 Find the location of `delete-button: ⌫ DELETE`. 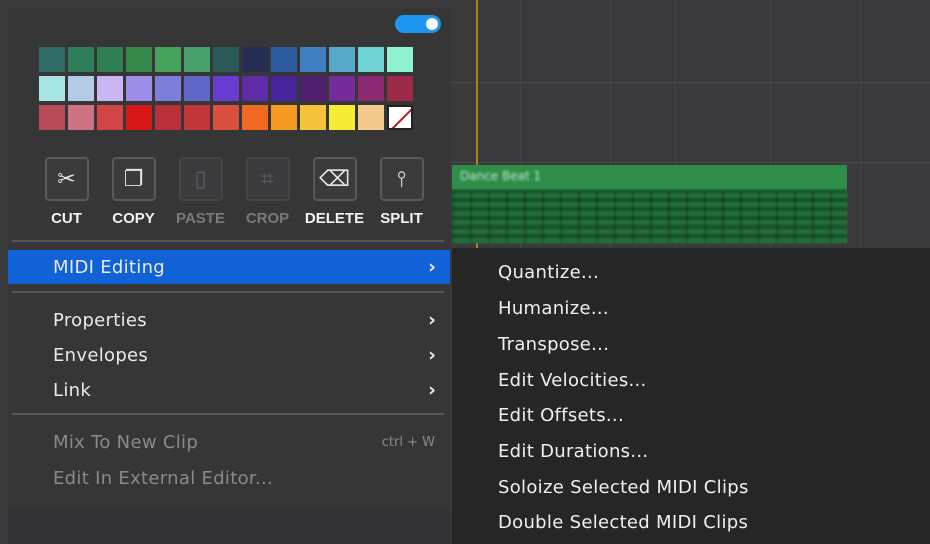

delete-button: ⌫ DELETE is located at coordinates (334, 192).